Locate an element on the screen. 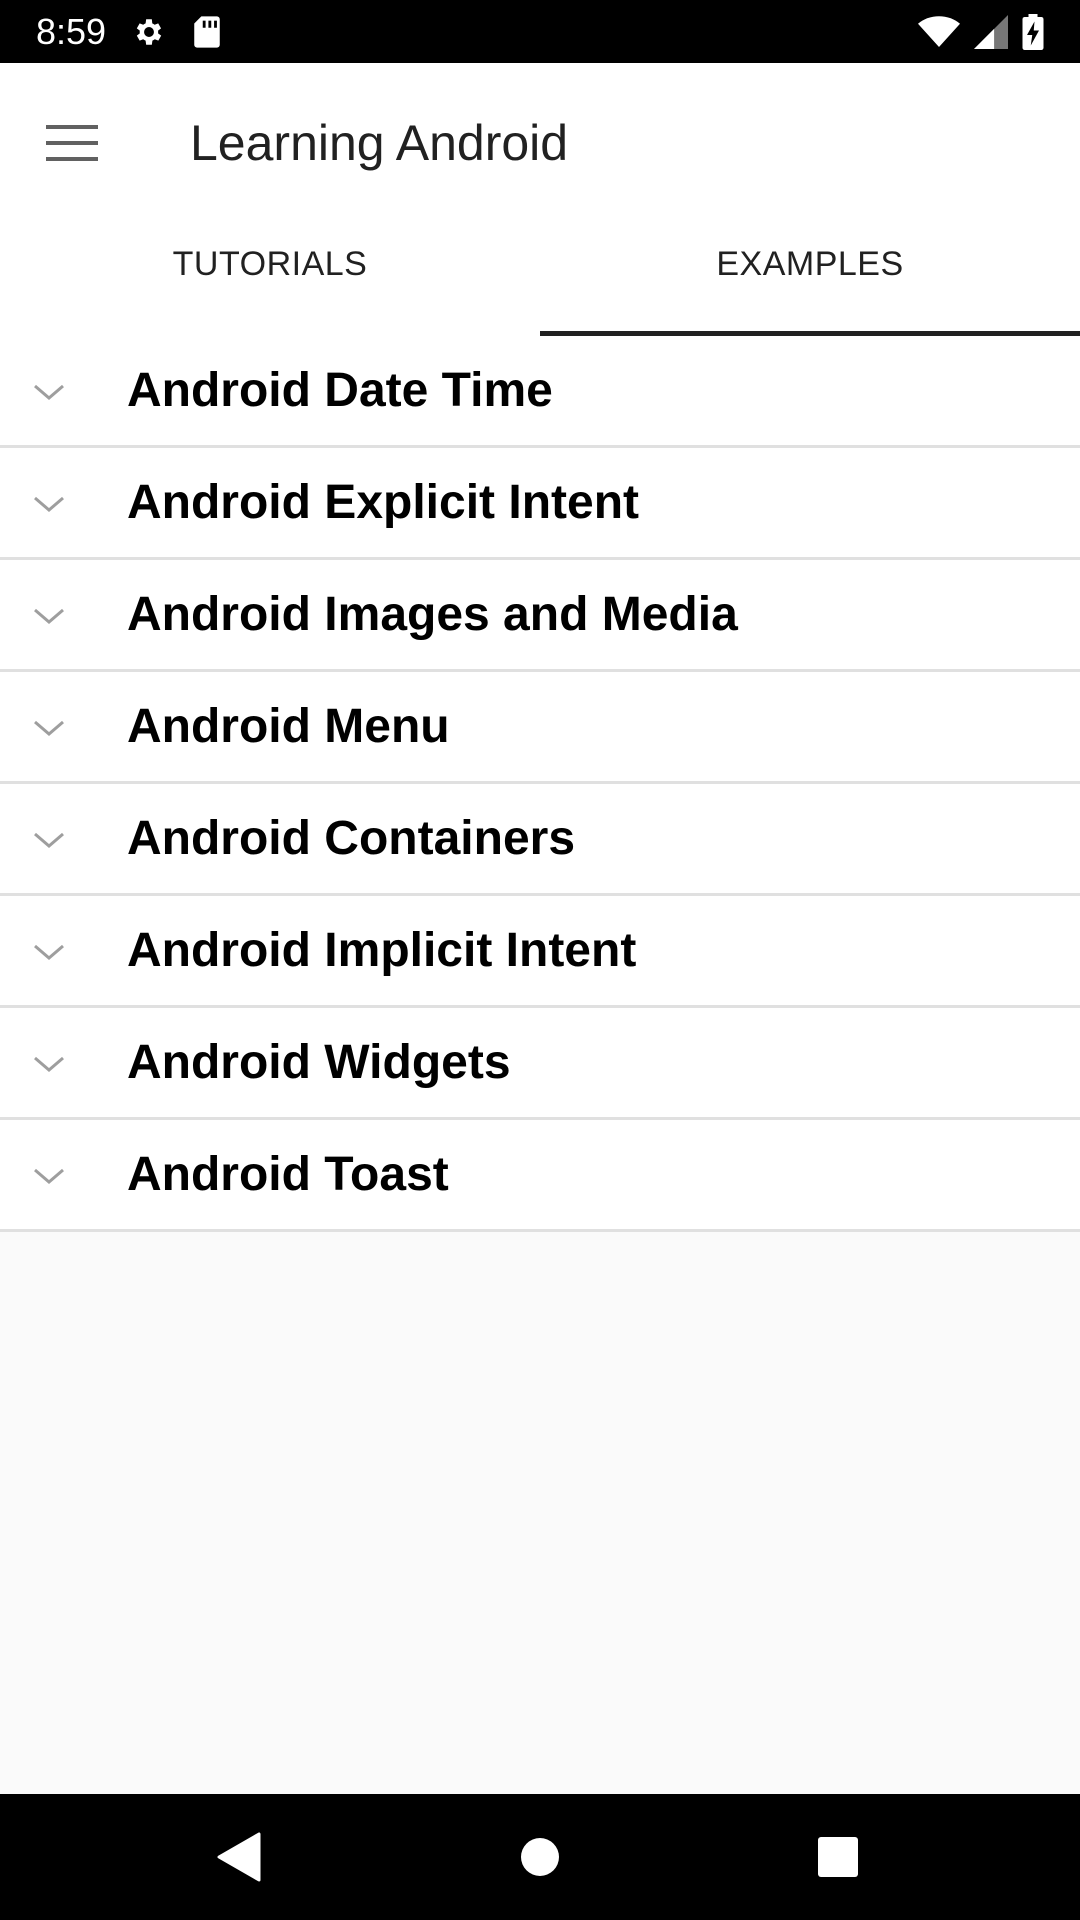 The width and height of the screenshot is (1080, 1920). navigation-bar is located at coordinates (540, 1857).